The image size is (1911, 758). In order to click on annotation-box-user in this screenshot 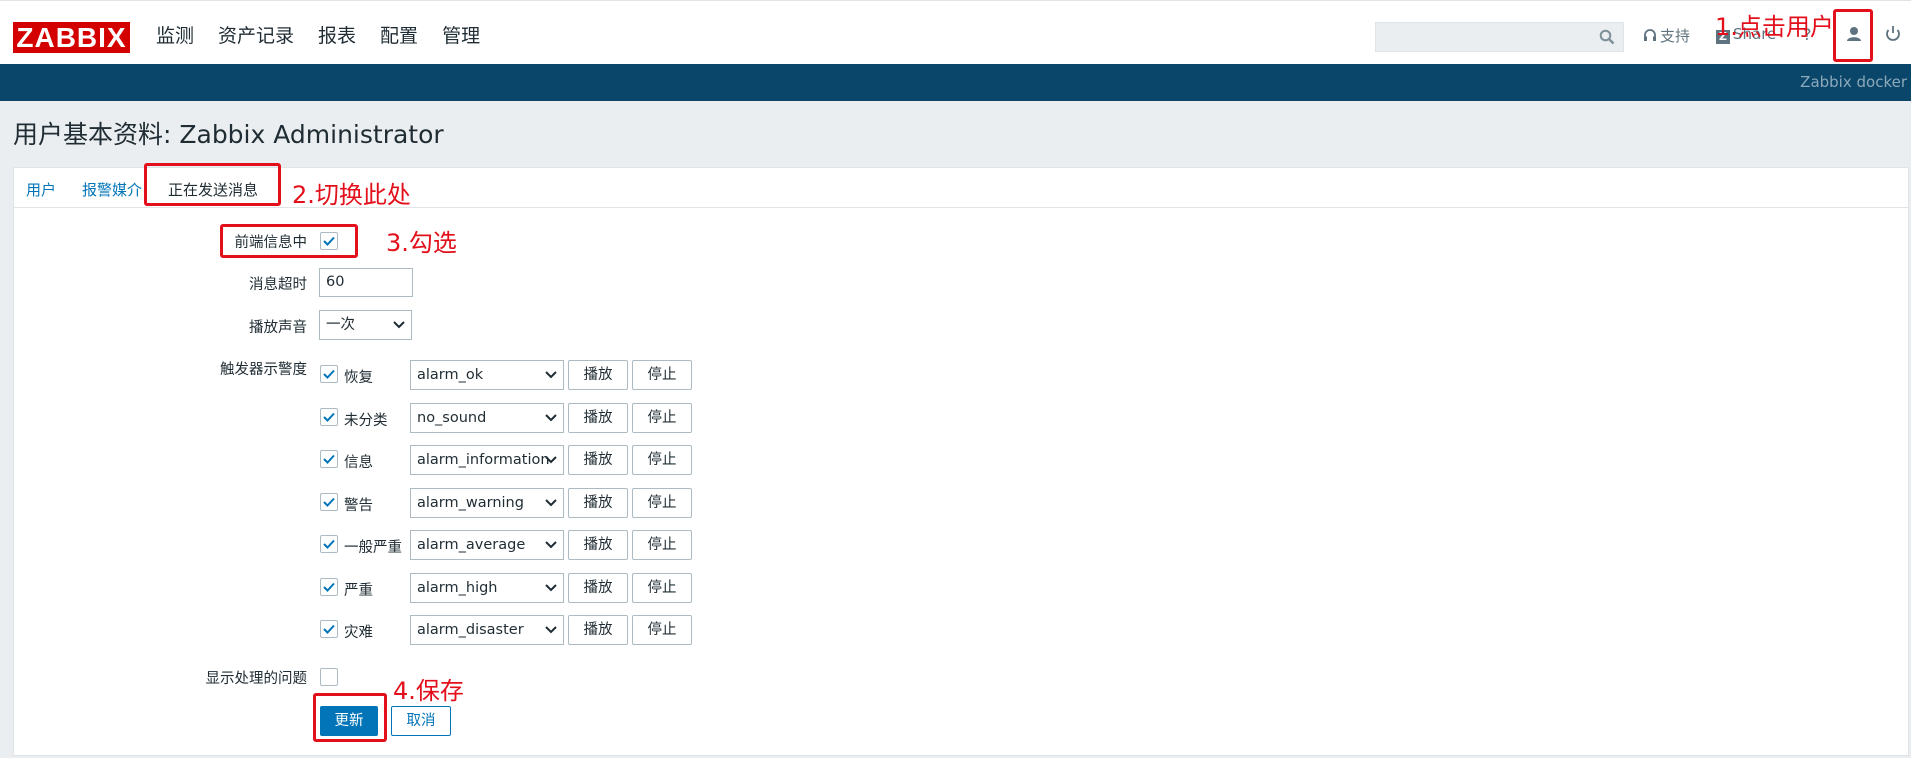, I will do `click(1853, 35)`.